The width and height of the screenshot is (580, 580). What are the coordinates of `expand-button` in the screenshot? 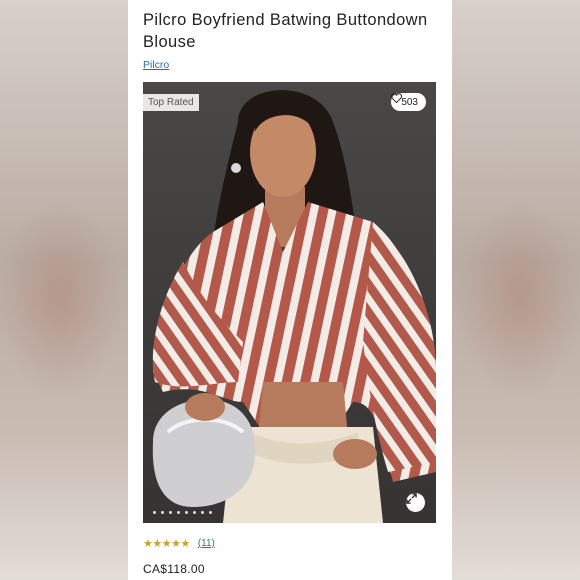 It's located at (415, 502).